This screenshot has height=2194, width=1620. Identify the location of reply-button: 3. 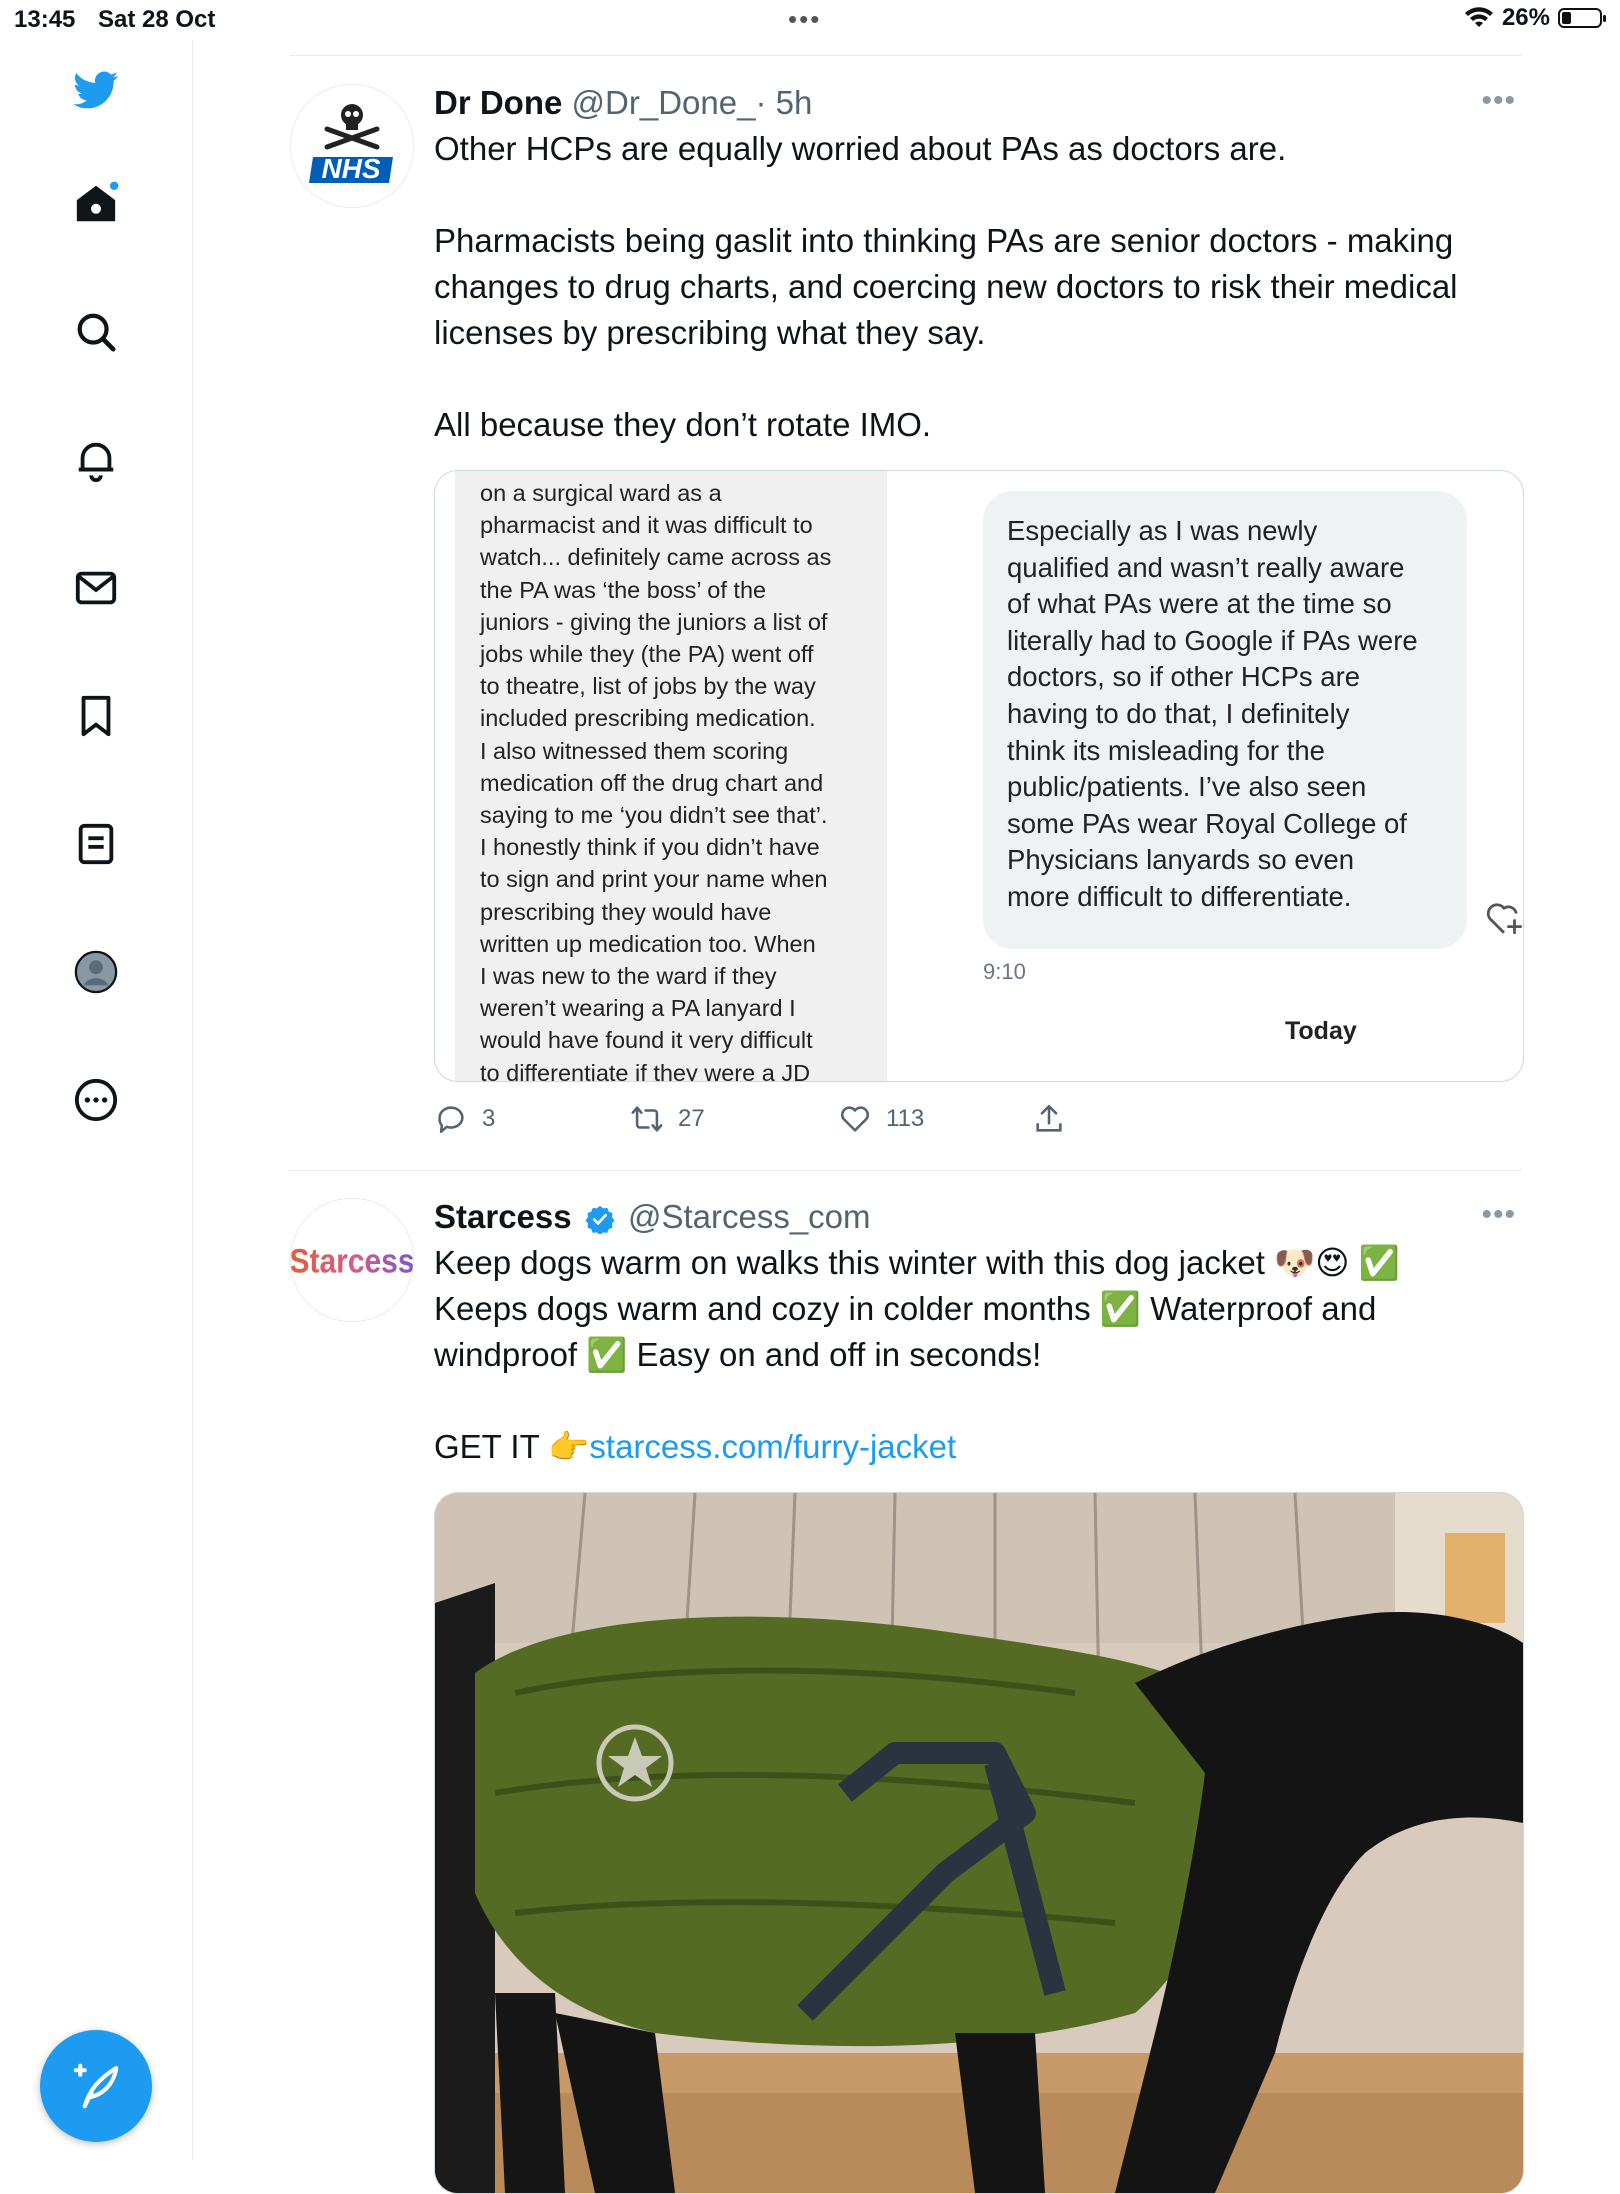
(464, 1119).